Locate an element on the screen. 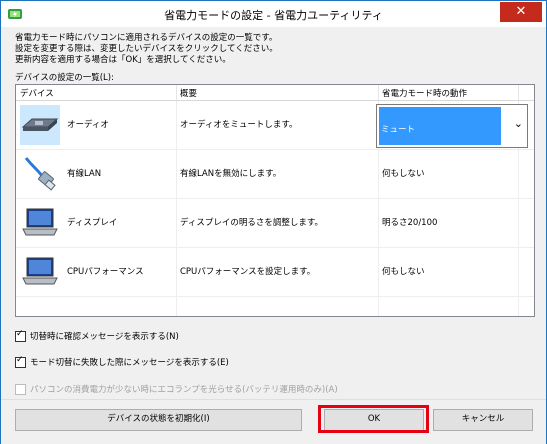 This screenshot has height=444, width=547. column-header-device: デバイス is located at coordinates (37, 93).